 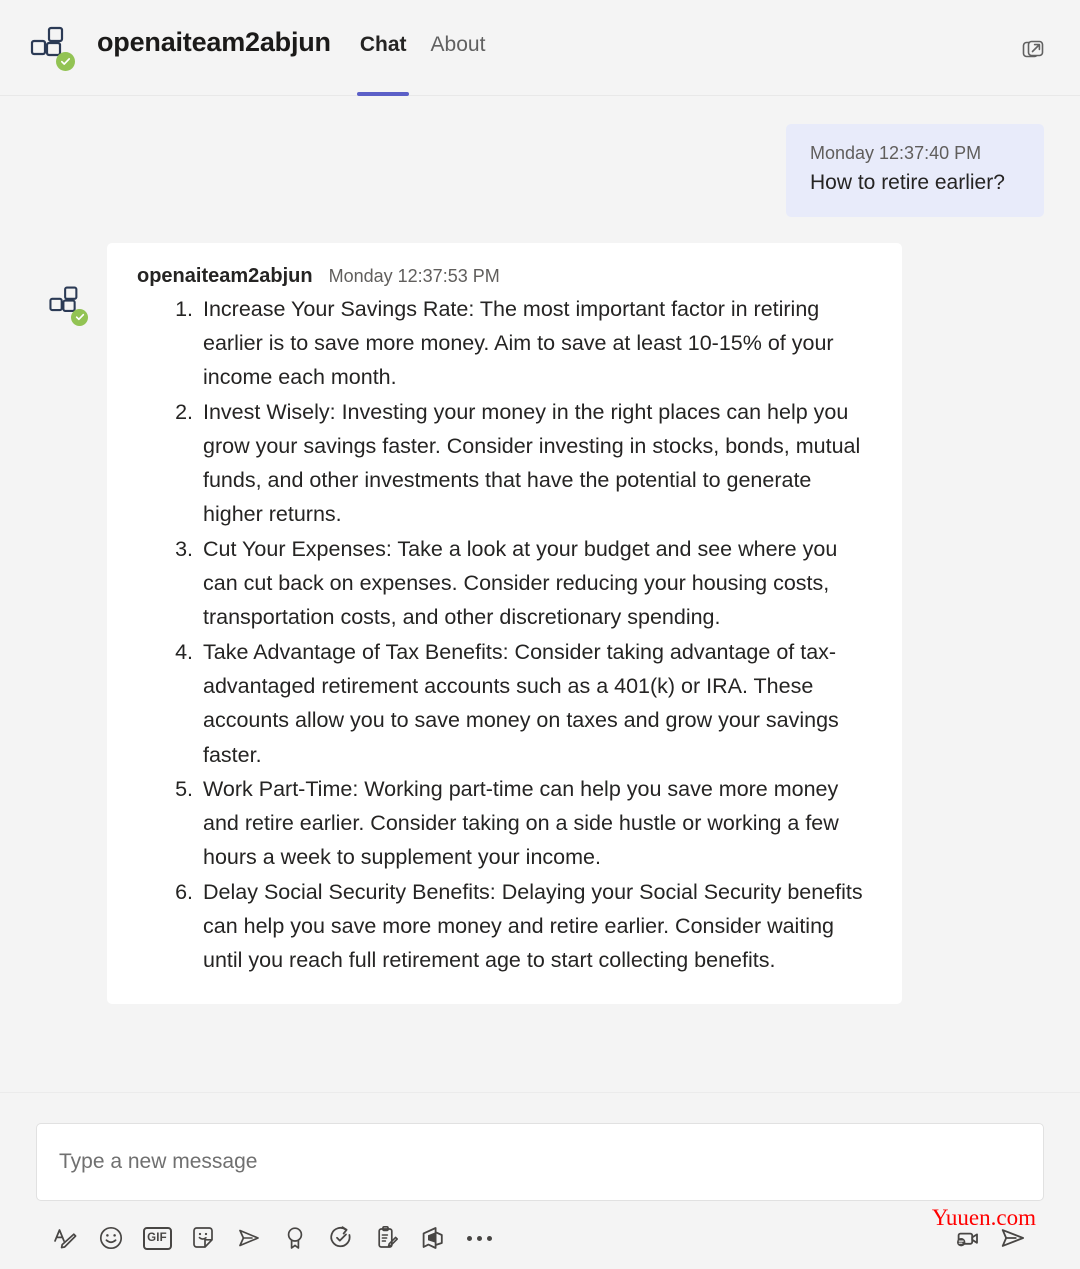 I want to click on more-options-icon, so click(x=479, y=1238).